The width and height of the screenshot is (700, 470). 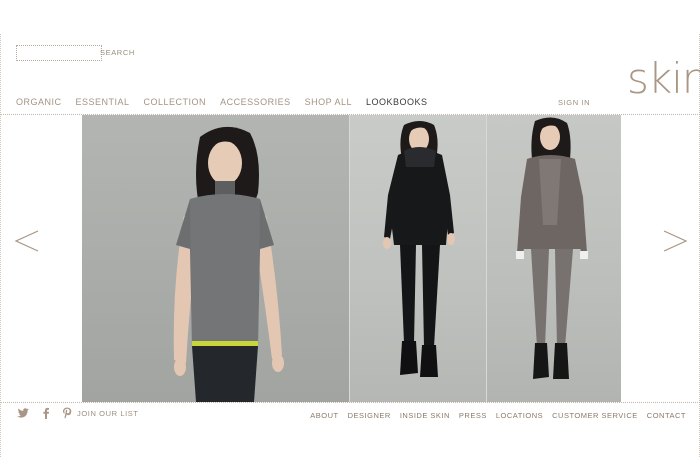 I want to click on search-input, so click(x=59, y=53).